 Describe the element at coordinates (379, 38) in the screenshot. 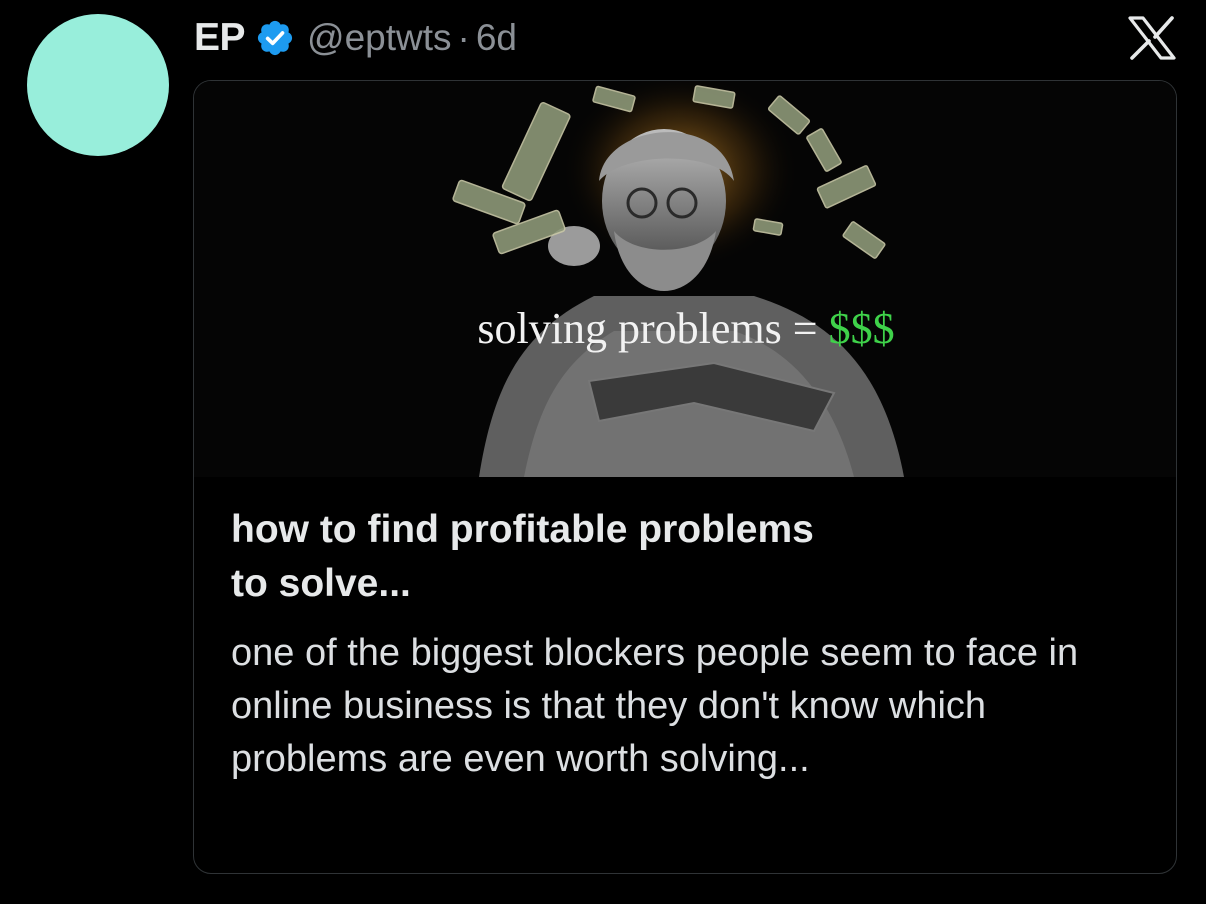

I see `handle: @eptwts` at that location.